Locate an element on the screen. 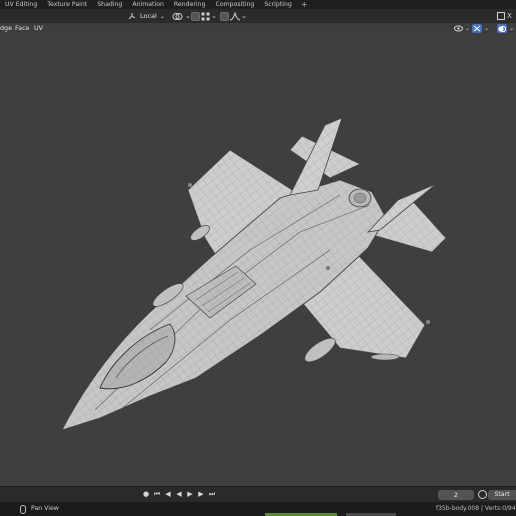 This screenshot has height=516, width=516. select-mode-row: dge Face UV ⌄ ⌄ ⌄ is located at coordinates (258, 28).